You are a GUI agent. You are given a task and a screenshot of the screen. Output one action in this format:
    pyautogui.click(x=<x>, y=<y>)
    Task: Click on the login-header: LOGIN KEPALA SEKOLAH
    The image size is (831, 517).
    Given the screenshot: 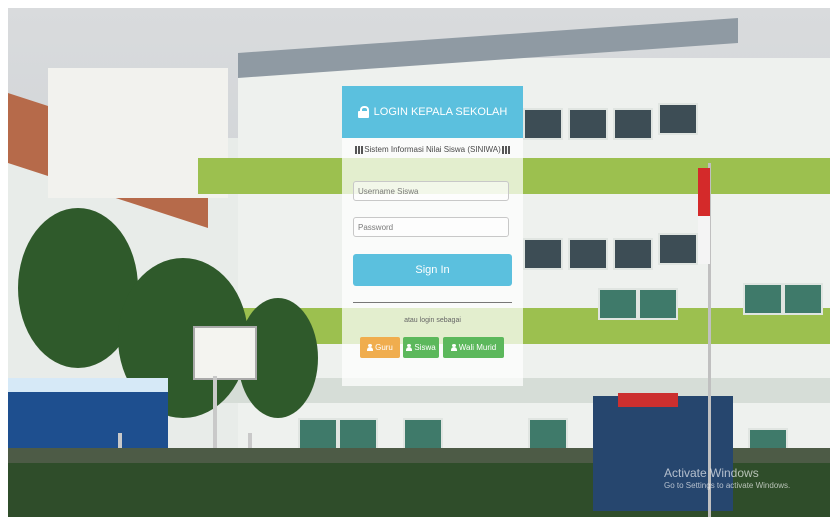 What is the action you would take?
    pyautogui.click(x=432, y=112)
    